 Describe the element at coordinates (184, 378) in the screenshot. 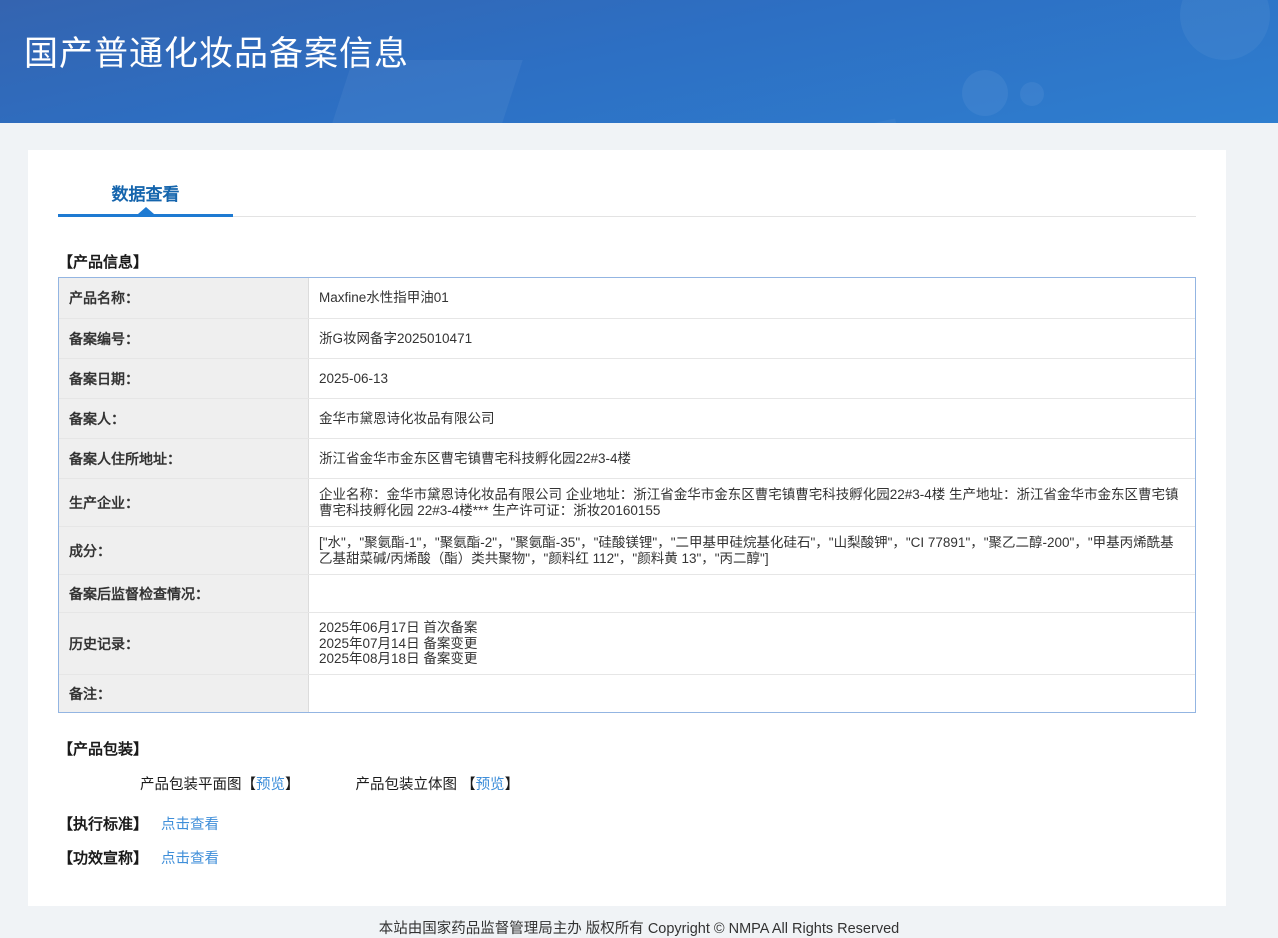

I see `row-label: 备案日期：` at that location.